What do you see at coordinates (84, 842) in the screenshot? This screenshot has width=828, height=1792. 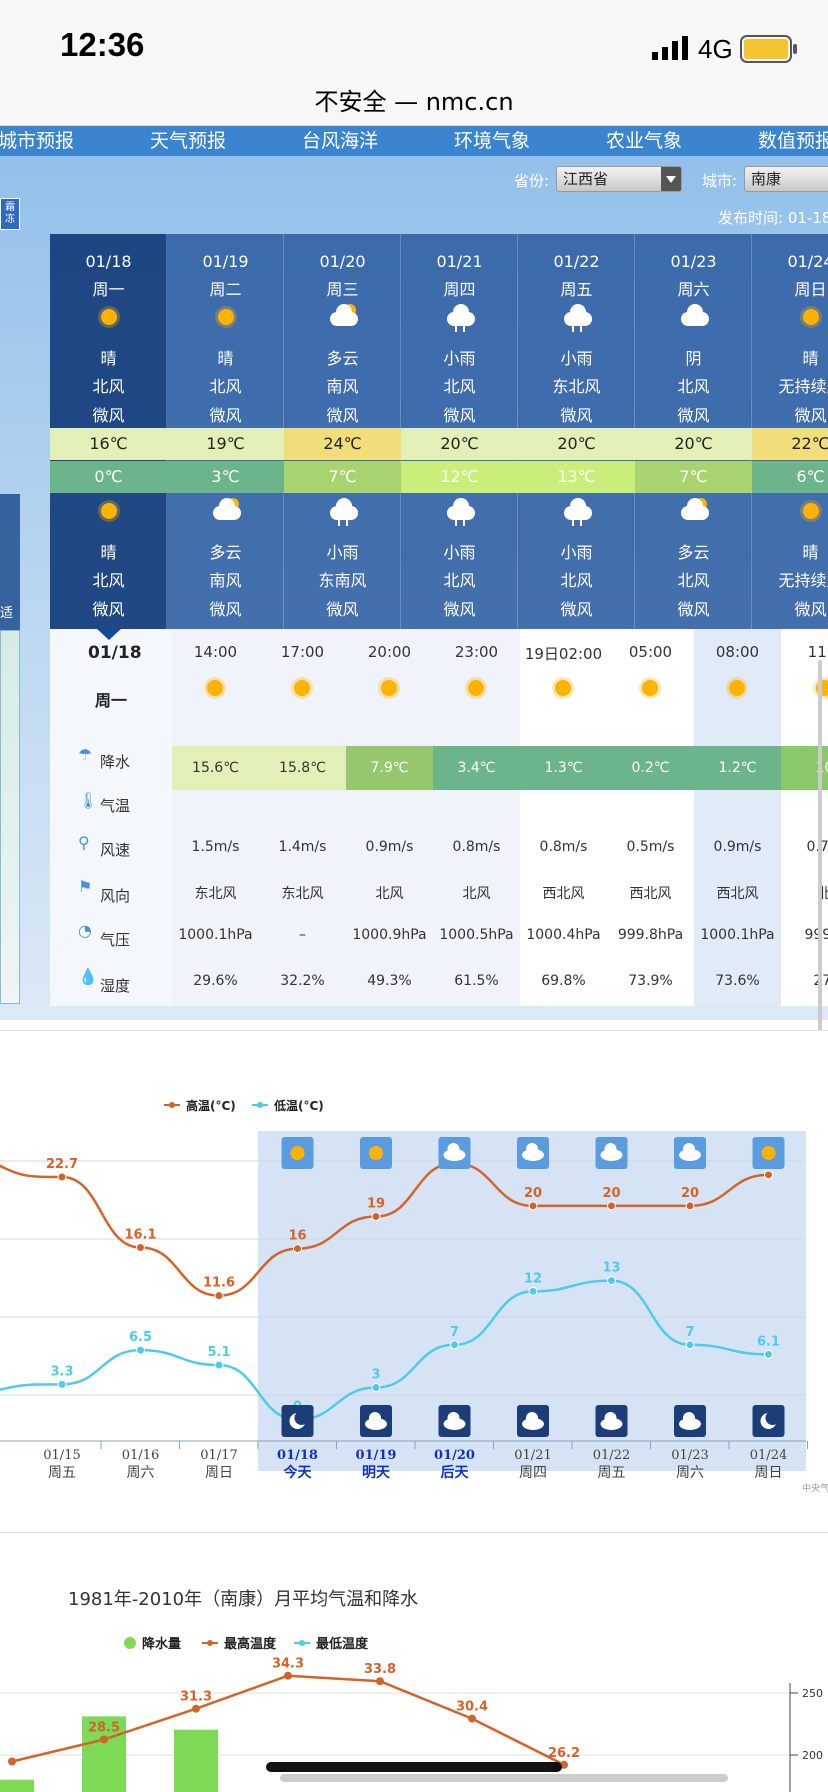 I see `wind-speed-icon: ⚲` at bounding box center [84, 842].